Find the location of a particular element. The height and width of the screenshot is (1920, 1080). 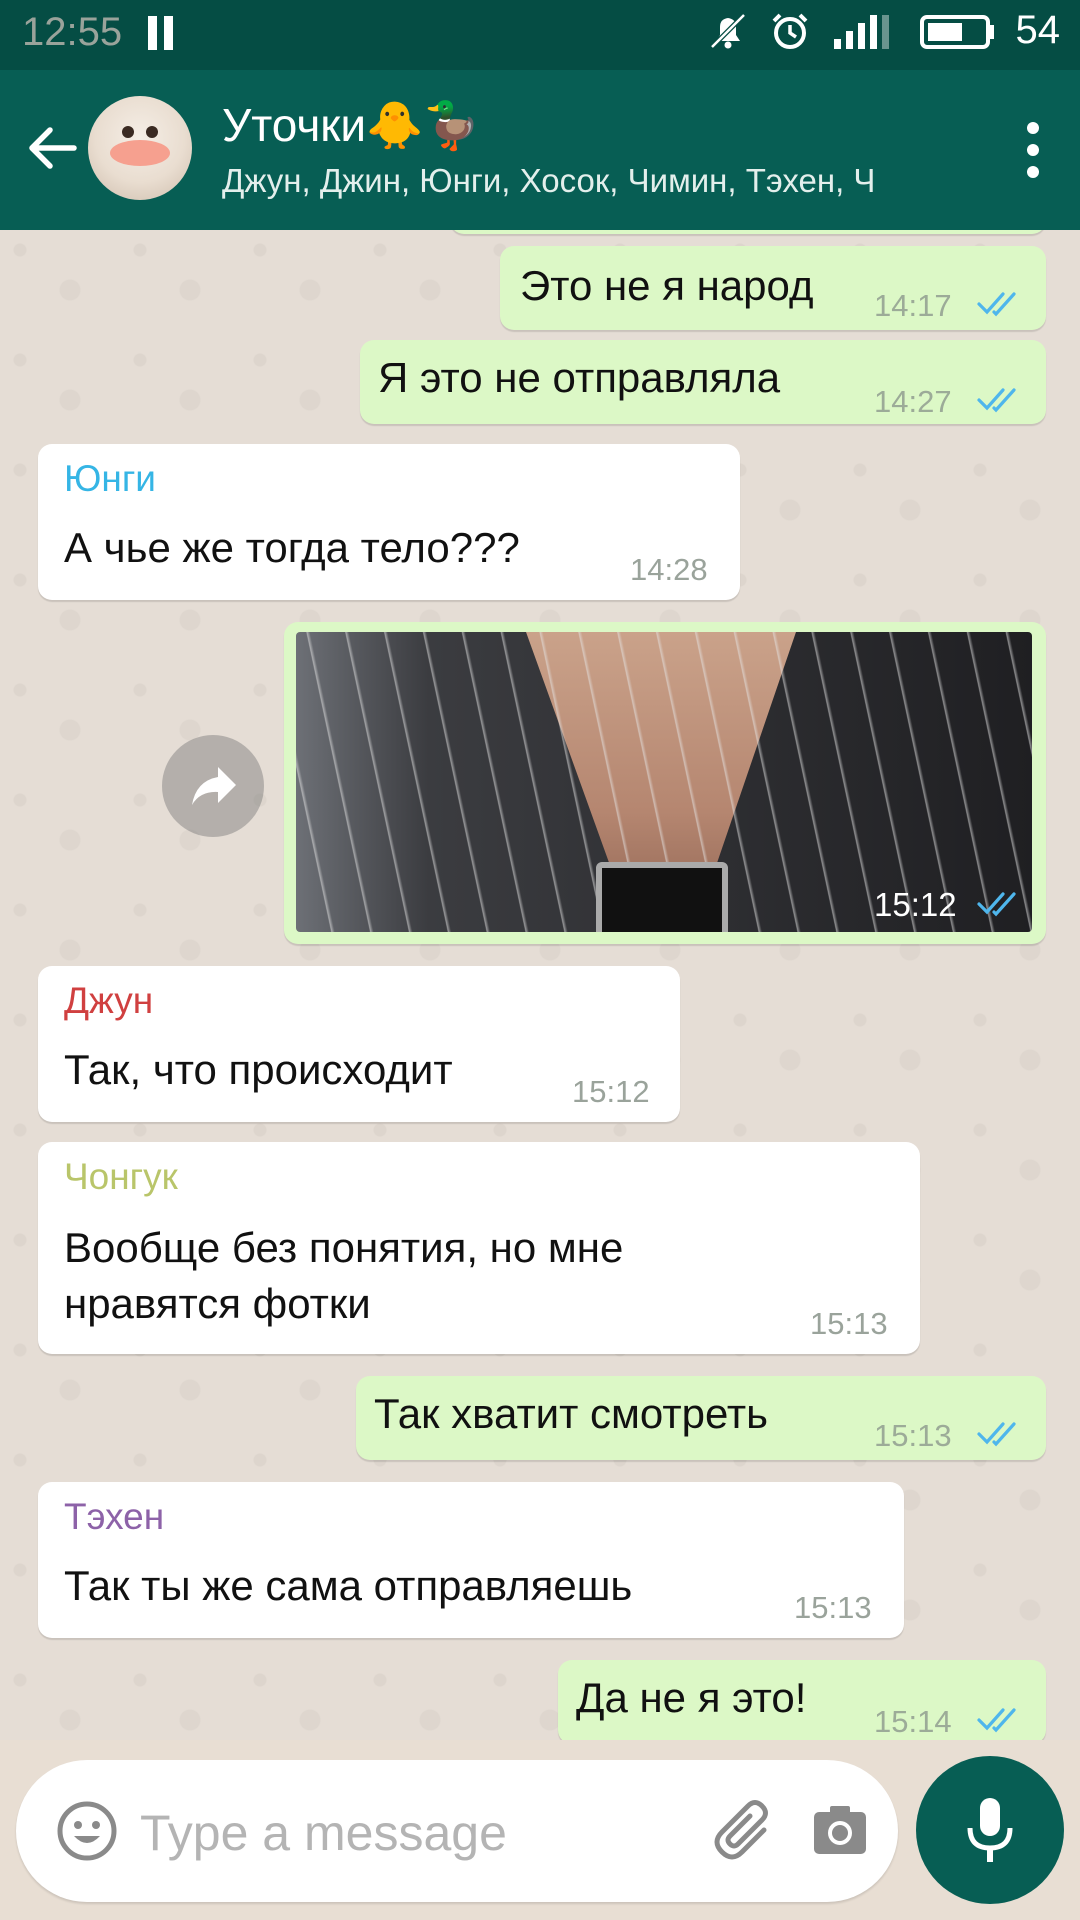

message-sender: Джун is located at coordinates (109, 1000).